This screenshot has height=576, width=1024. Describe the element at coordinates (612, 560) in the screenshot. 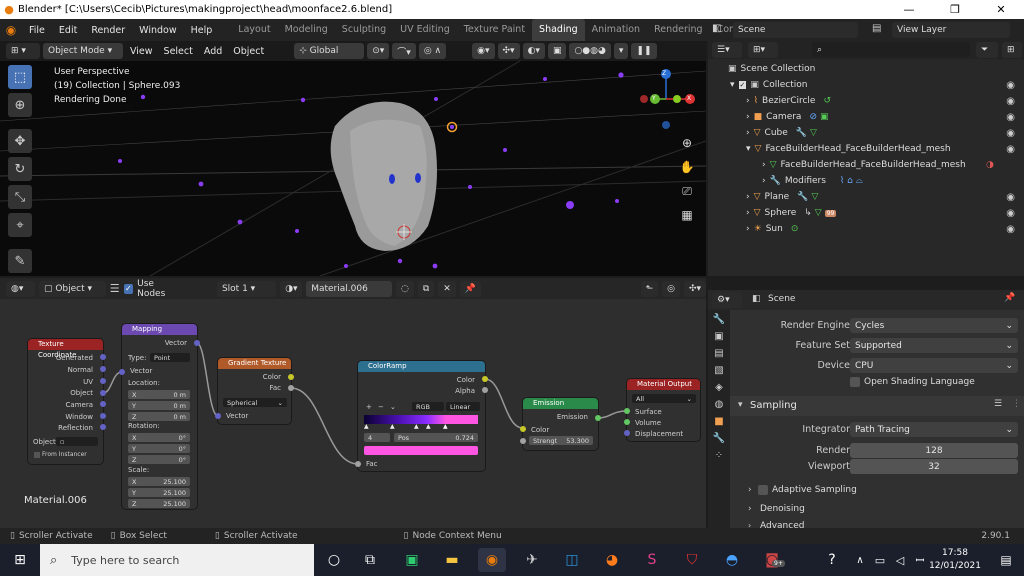

I see `firefox-icon: ◕` at that location.